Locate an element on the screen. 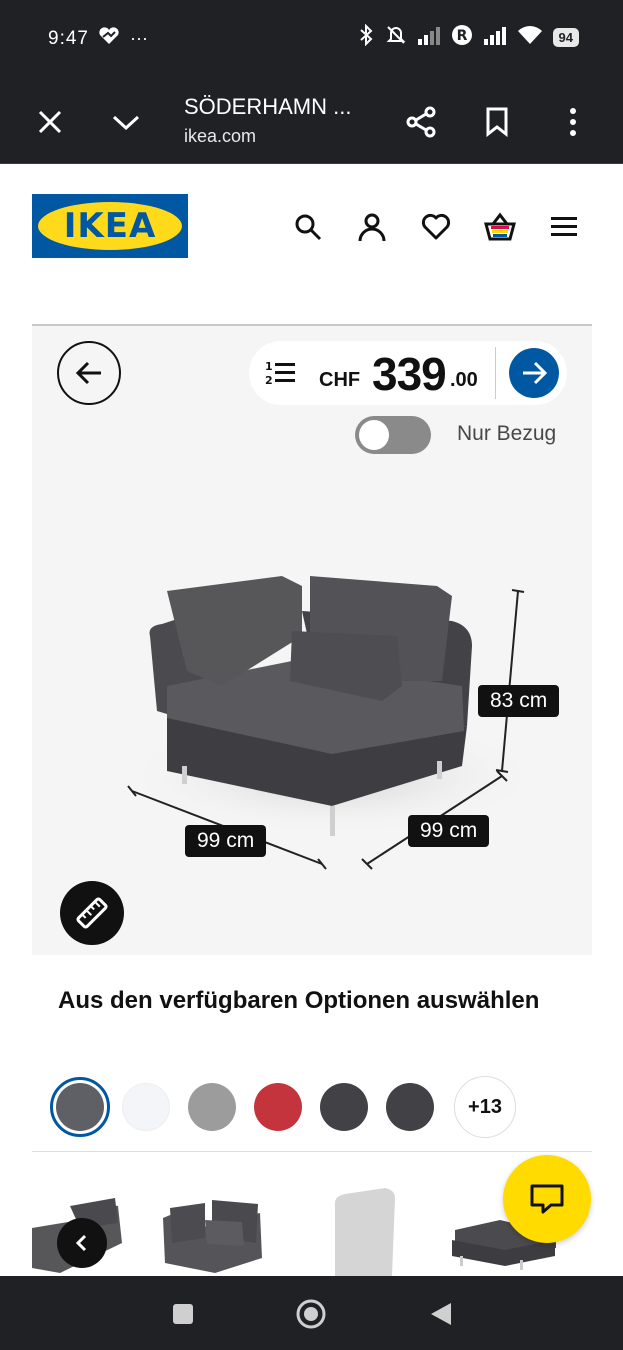 This screenshot has height=1350, width=623. home-circle-icon is located at coordinates (311, 1314).